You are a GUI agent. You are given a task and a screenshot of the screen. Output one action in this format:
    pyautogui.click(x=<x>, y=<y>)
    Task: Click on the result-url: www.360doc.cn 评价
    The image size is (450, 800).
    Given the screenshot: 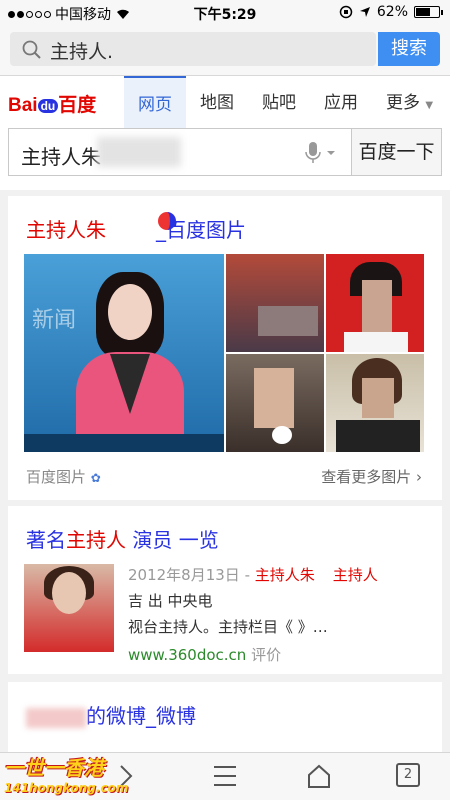 What is the action you would take?
    pyautogui.click(x=204, y=654)
    